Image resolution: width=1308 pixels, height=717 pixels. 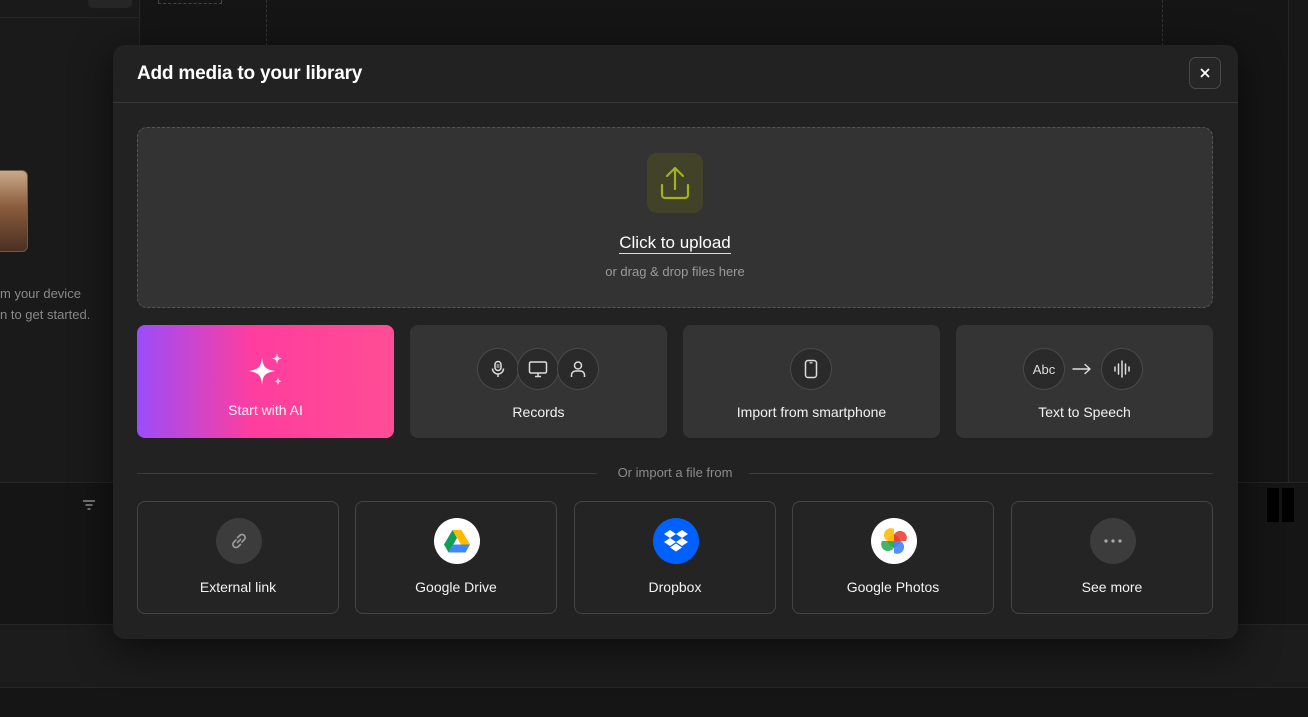 I want to click on start-with-ai-card: Start with AI, so click(x=265, y=381).